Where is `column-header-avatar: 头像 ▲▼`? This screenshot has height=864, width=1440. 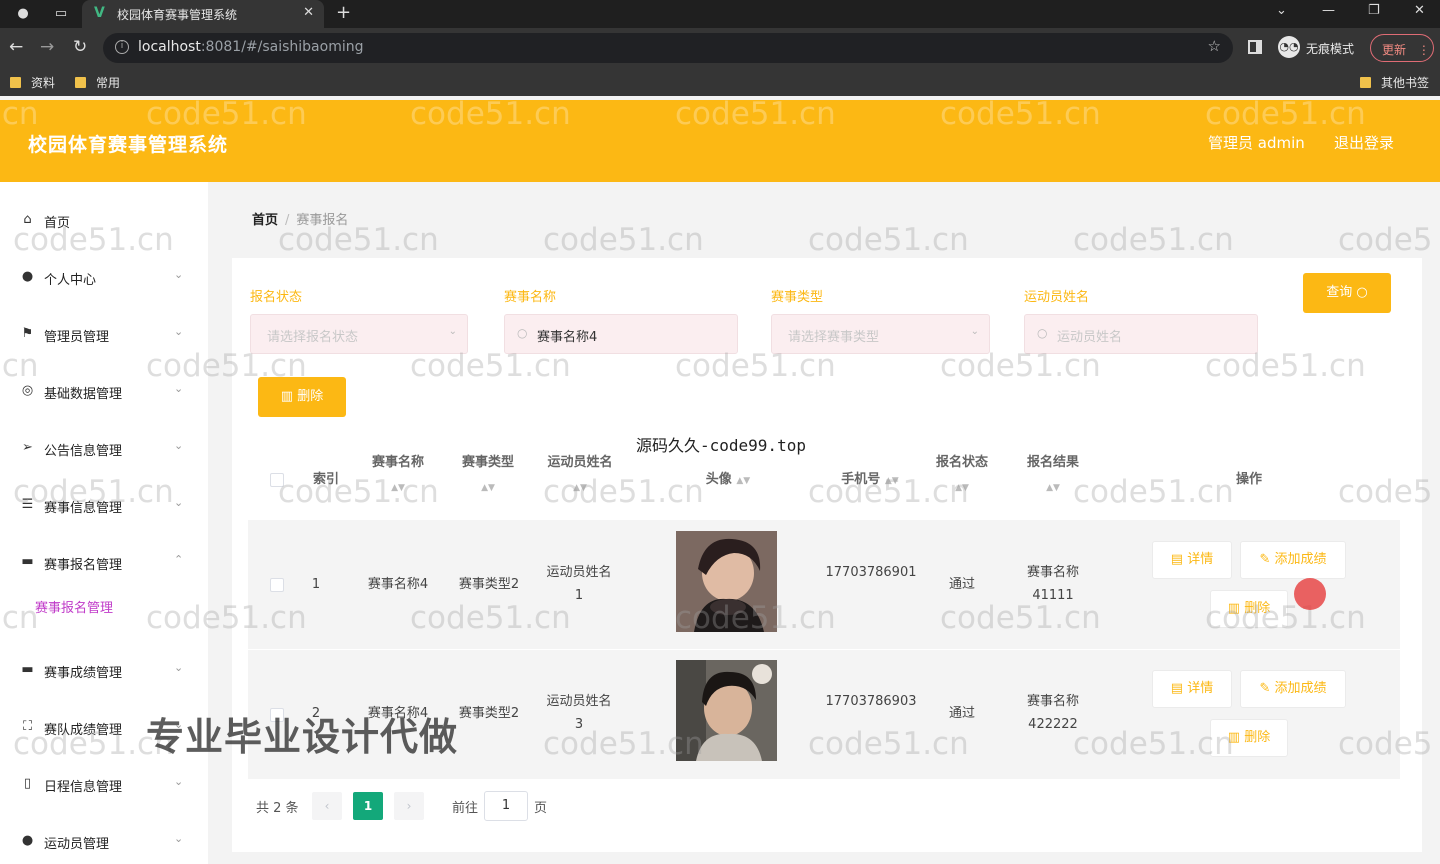
column-header-avatar: 头像 ▲▼ is located at coordinates (728, 480).